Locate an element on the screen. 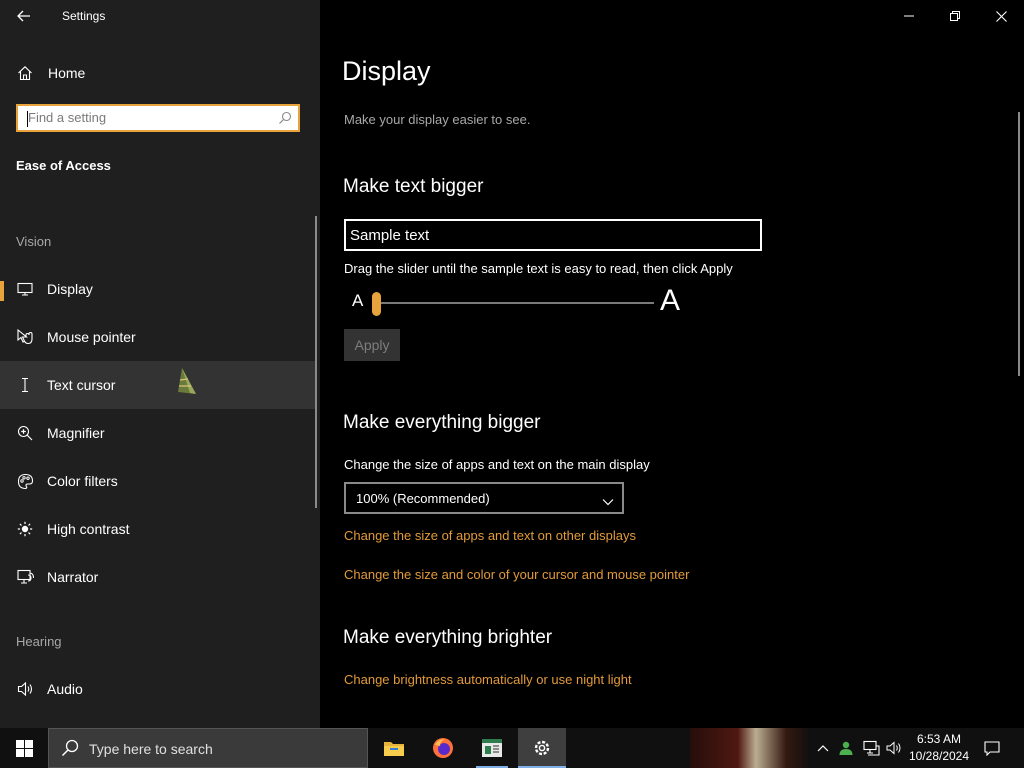 The image size is (1024, 768). taskbar-settings is located at coordinates (542, 748).